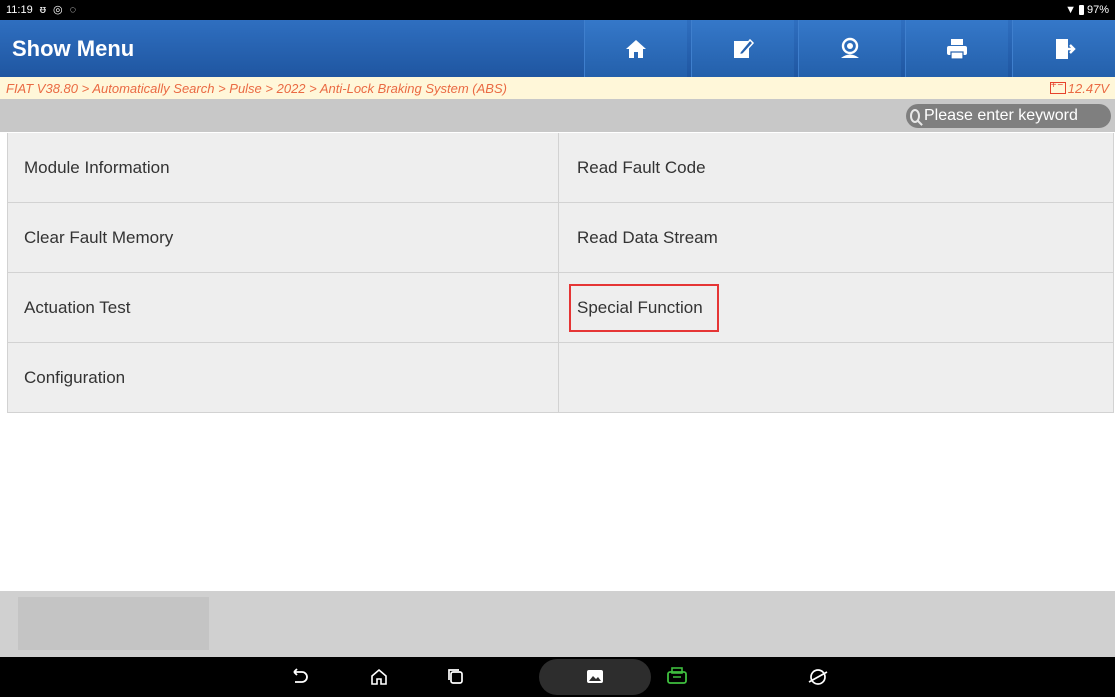 The height and width of the screenshot is (697, 1115). Describe the element at coordinates (283, 308) in the screenshot. I see `menu-item-actuation-test: Actuation Test` at that location.